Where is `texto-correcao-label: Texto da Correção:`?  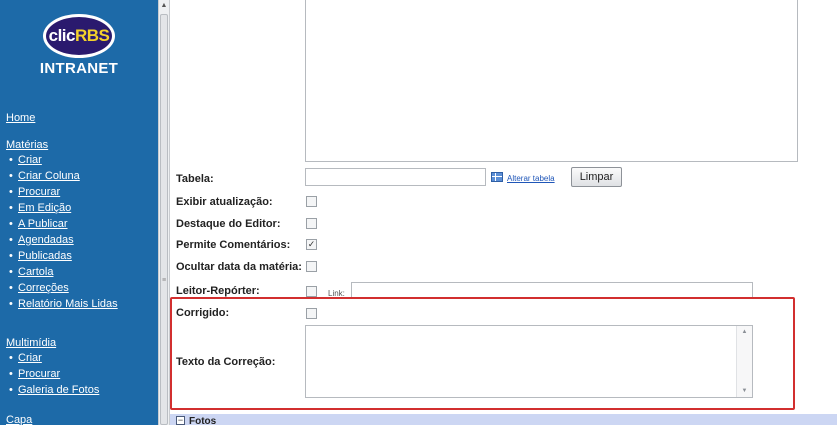 texto-correcao-label: Texto da Correção: is located at coordinates (226, 362).